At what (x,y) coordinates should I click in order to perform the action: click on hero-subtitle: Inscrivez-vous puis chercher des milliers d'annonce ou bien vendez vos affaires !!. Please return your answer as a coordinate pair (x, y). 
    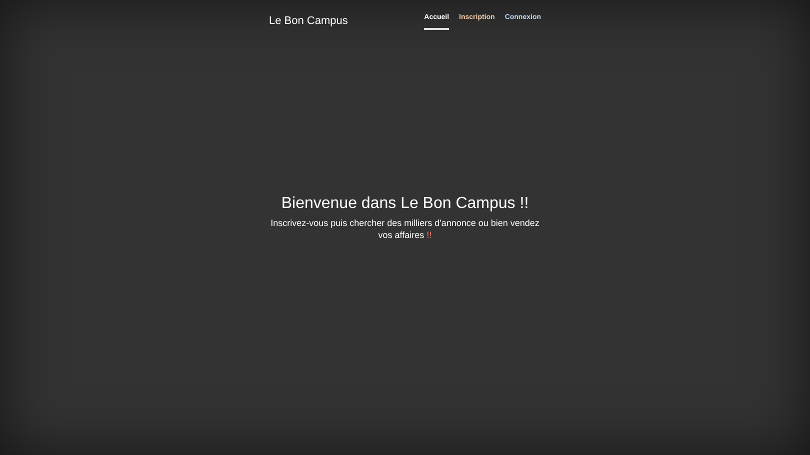
    Looking at the image, I should click on (405, 228).